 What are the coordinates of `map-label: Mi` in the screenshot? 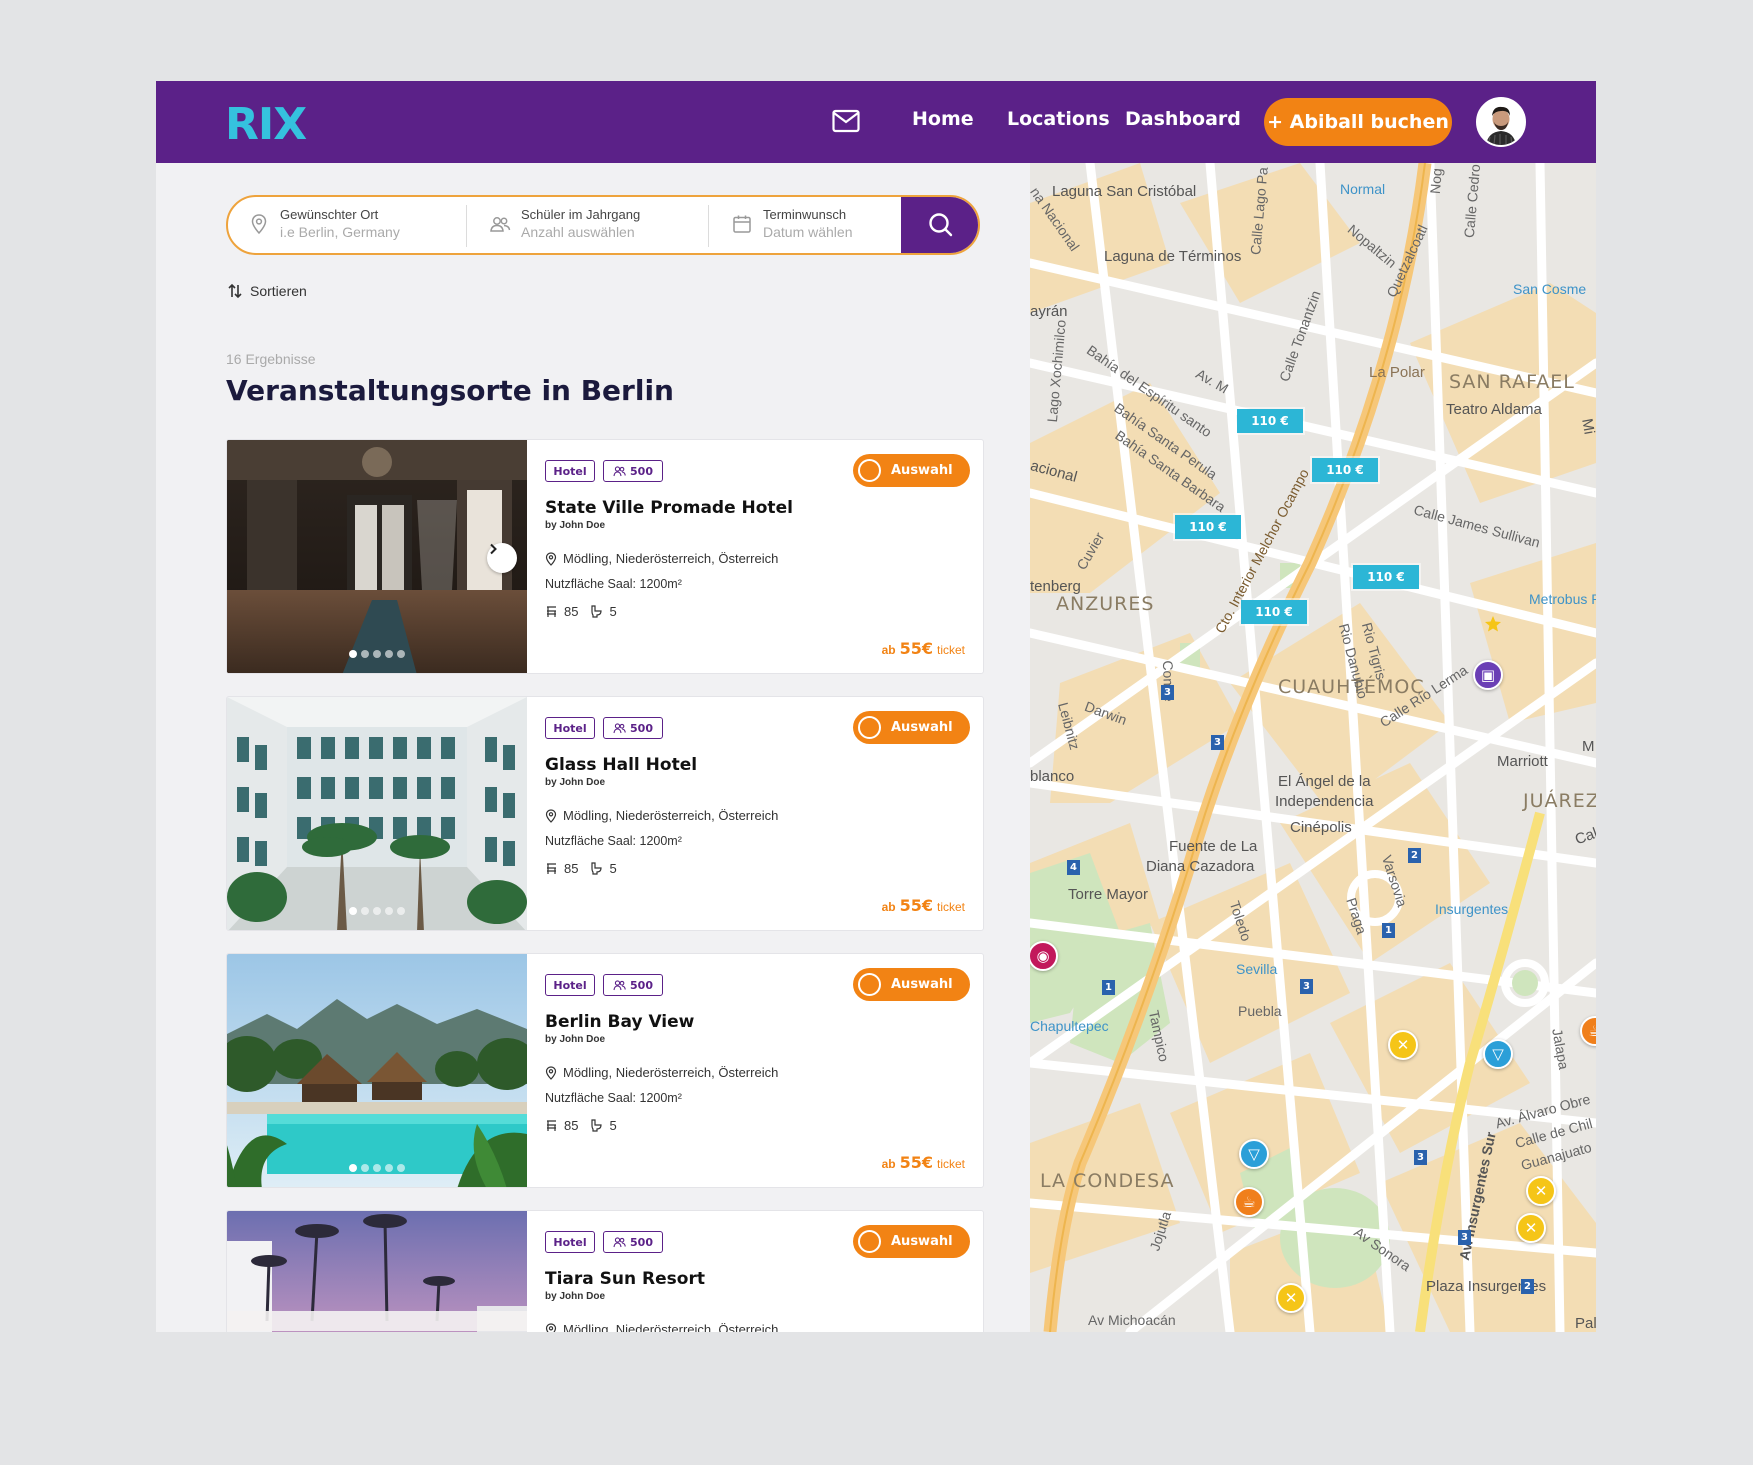 It's located at (1587, 426).